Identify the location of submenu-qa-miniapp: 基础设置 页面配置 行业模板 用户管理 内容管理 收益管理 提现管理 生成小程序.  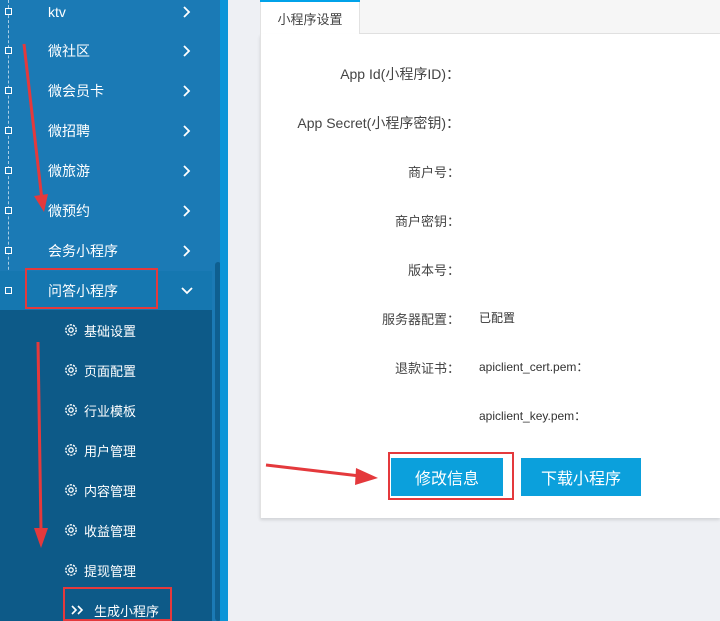
(106, 465).